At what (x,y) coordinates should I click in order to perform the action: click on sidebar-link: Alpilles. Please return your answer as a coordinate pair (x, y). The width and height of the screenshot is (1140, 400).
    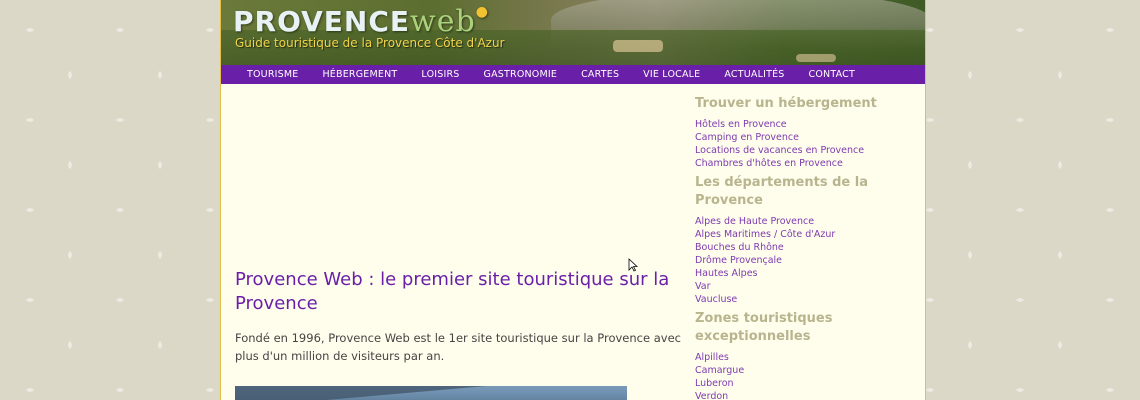
    Looking at the image, I should click on (807, 357).